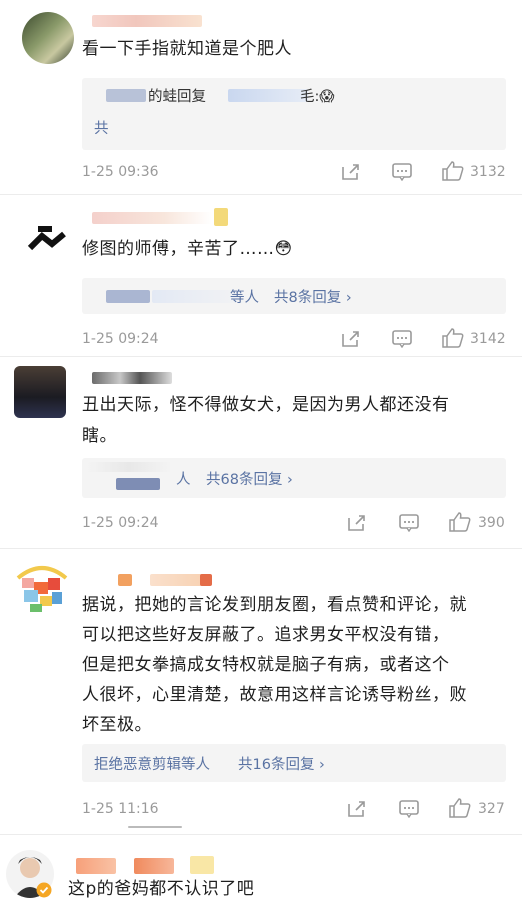 This screenshot has height=910, width=522. What do you see at coordinates (177, 97) in the screenshot?
I see `reply-text: 的蛙回复` at bounding box center [177, 97].